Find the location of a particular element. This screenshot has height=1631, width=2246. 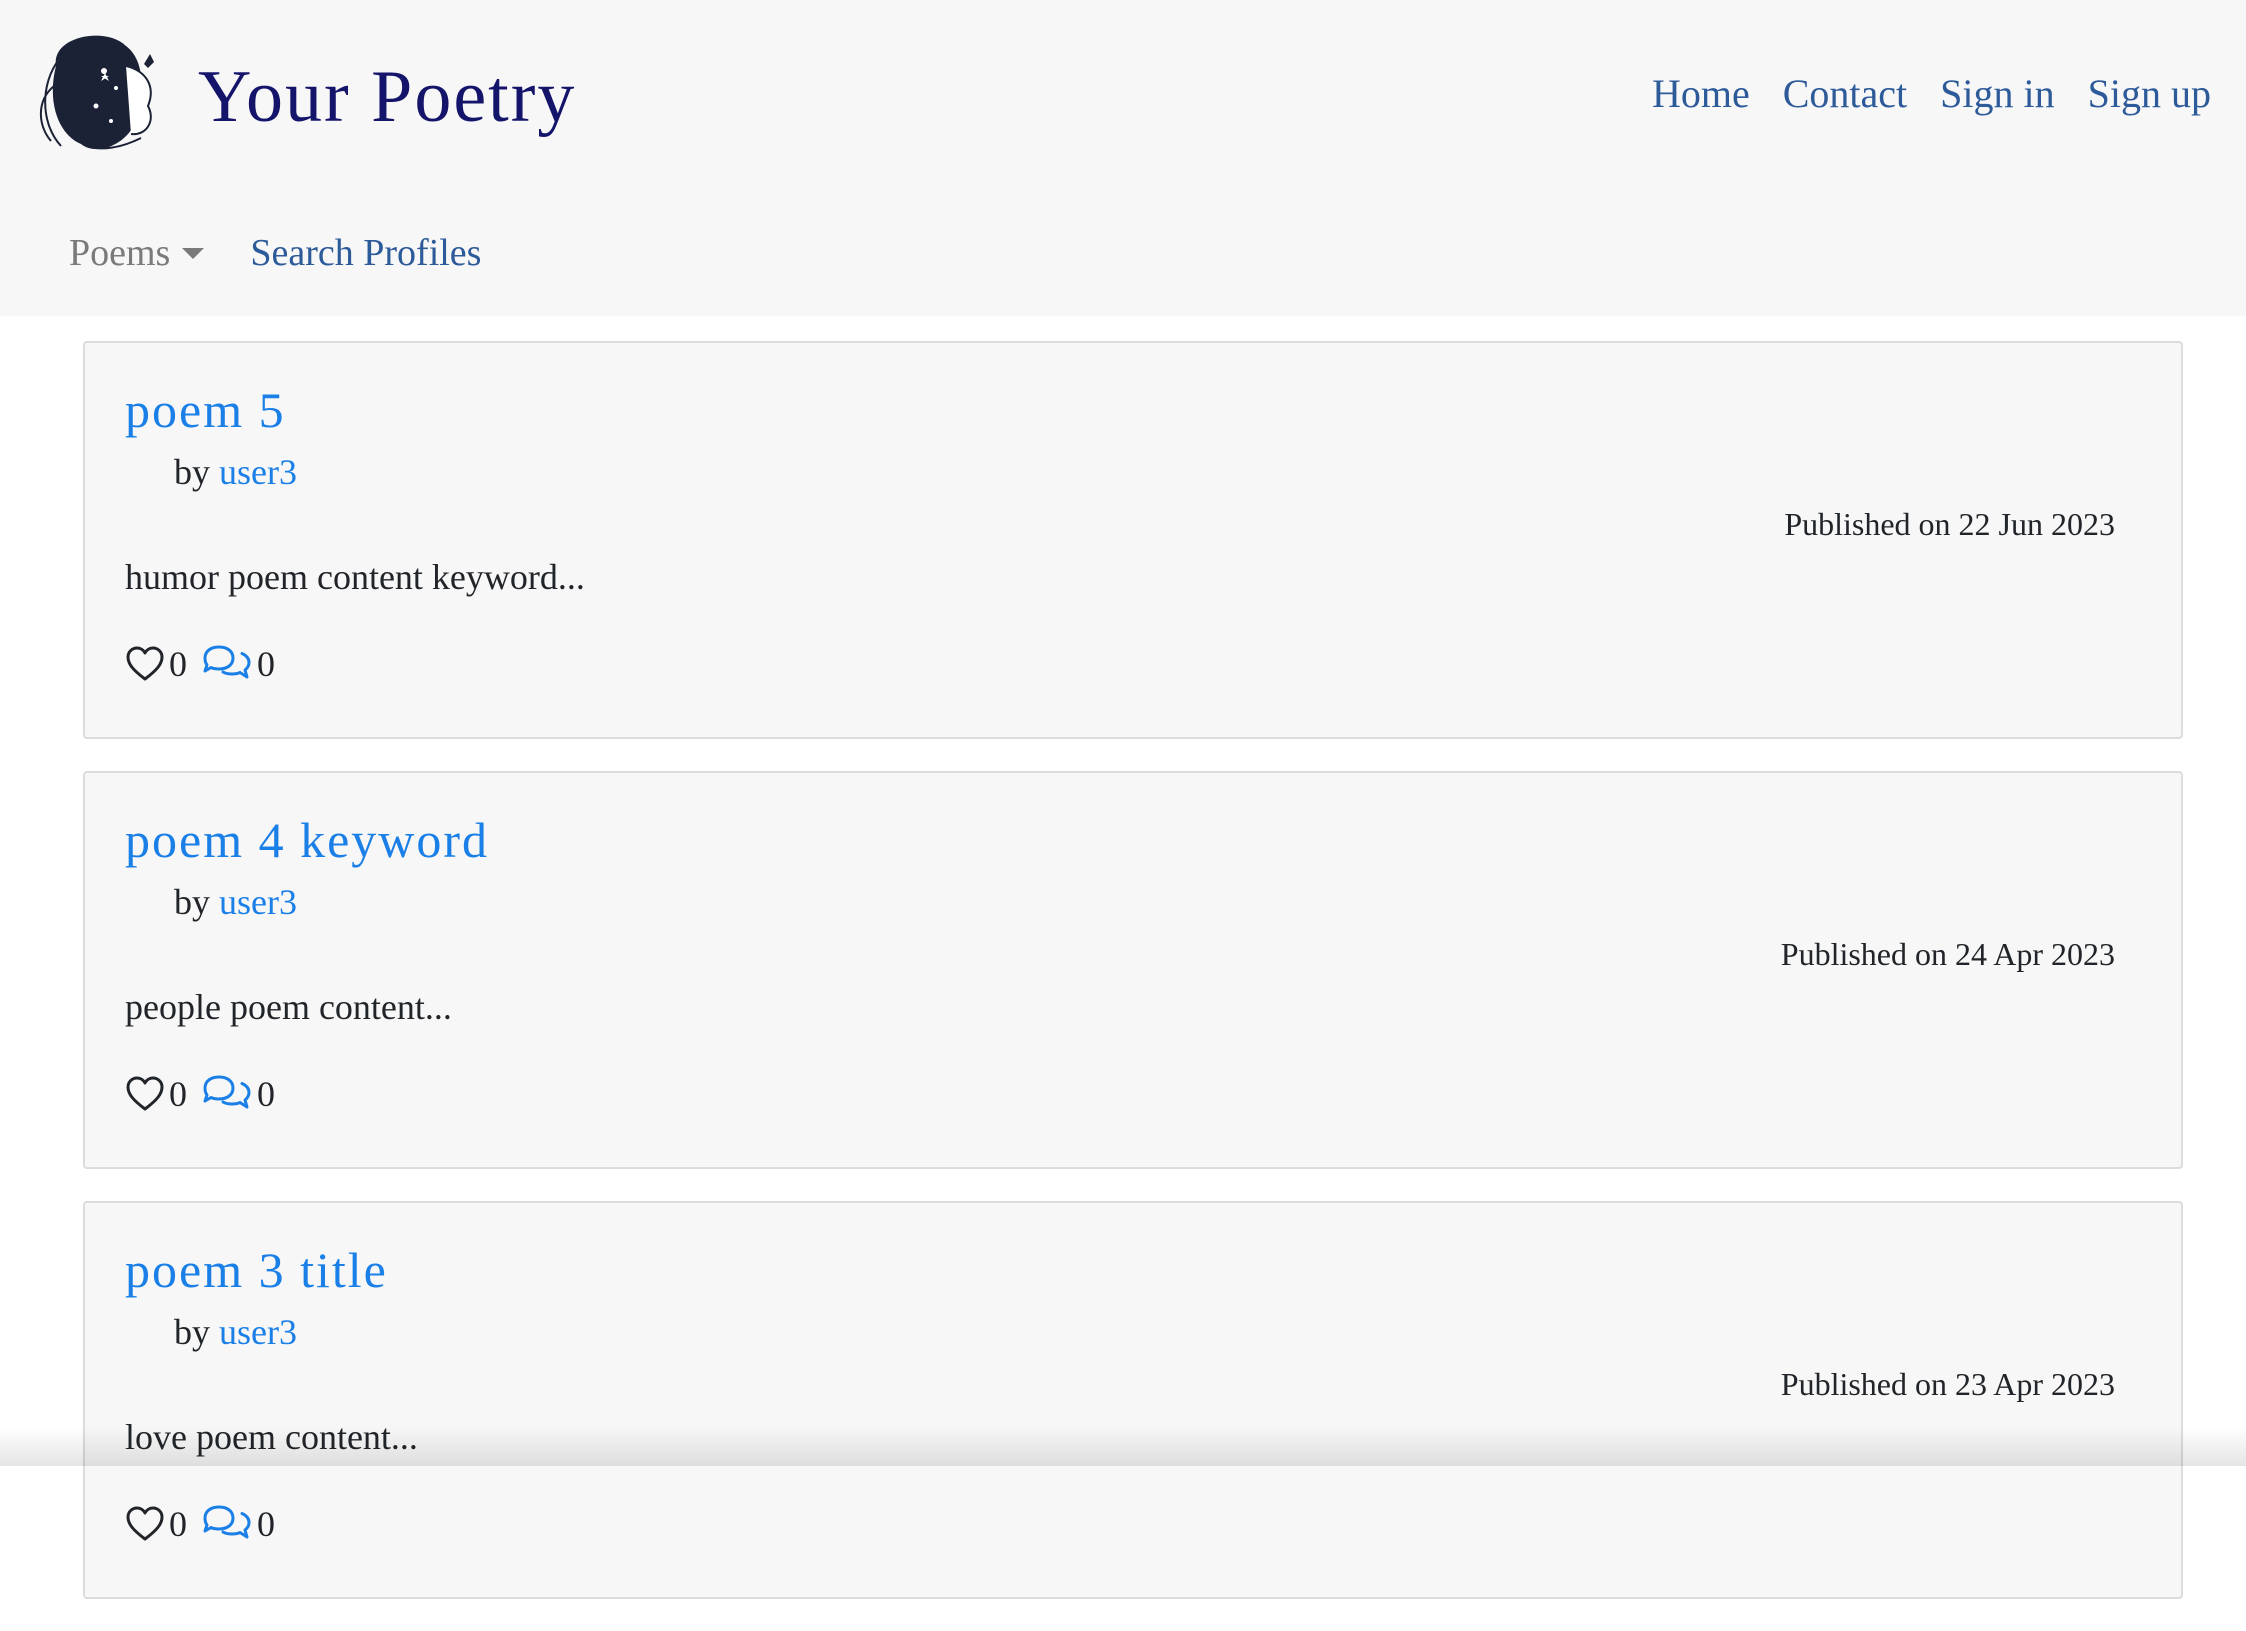

poem-published-date: Published on 23 Apr 2023 is located at coordinates (1948, 1384).